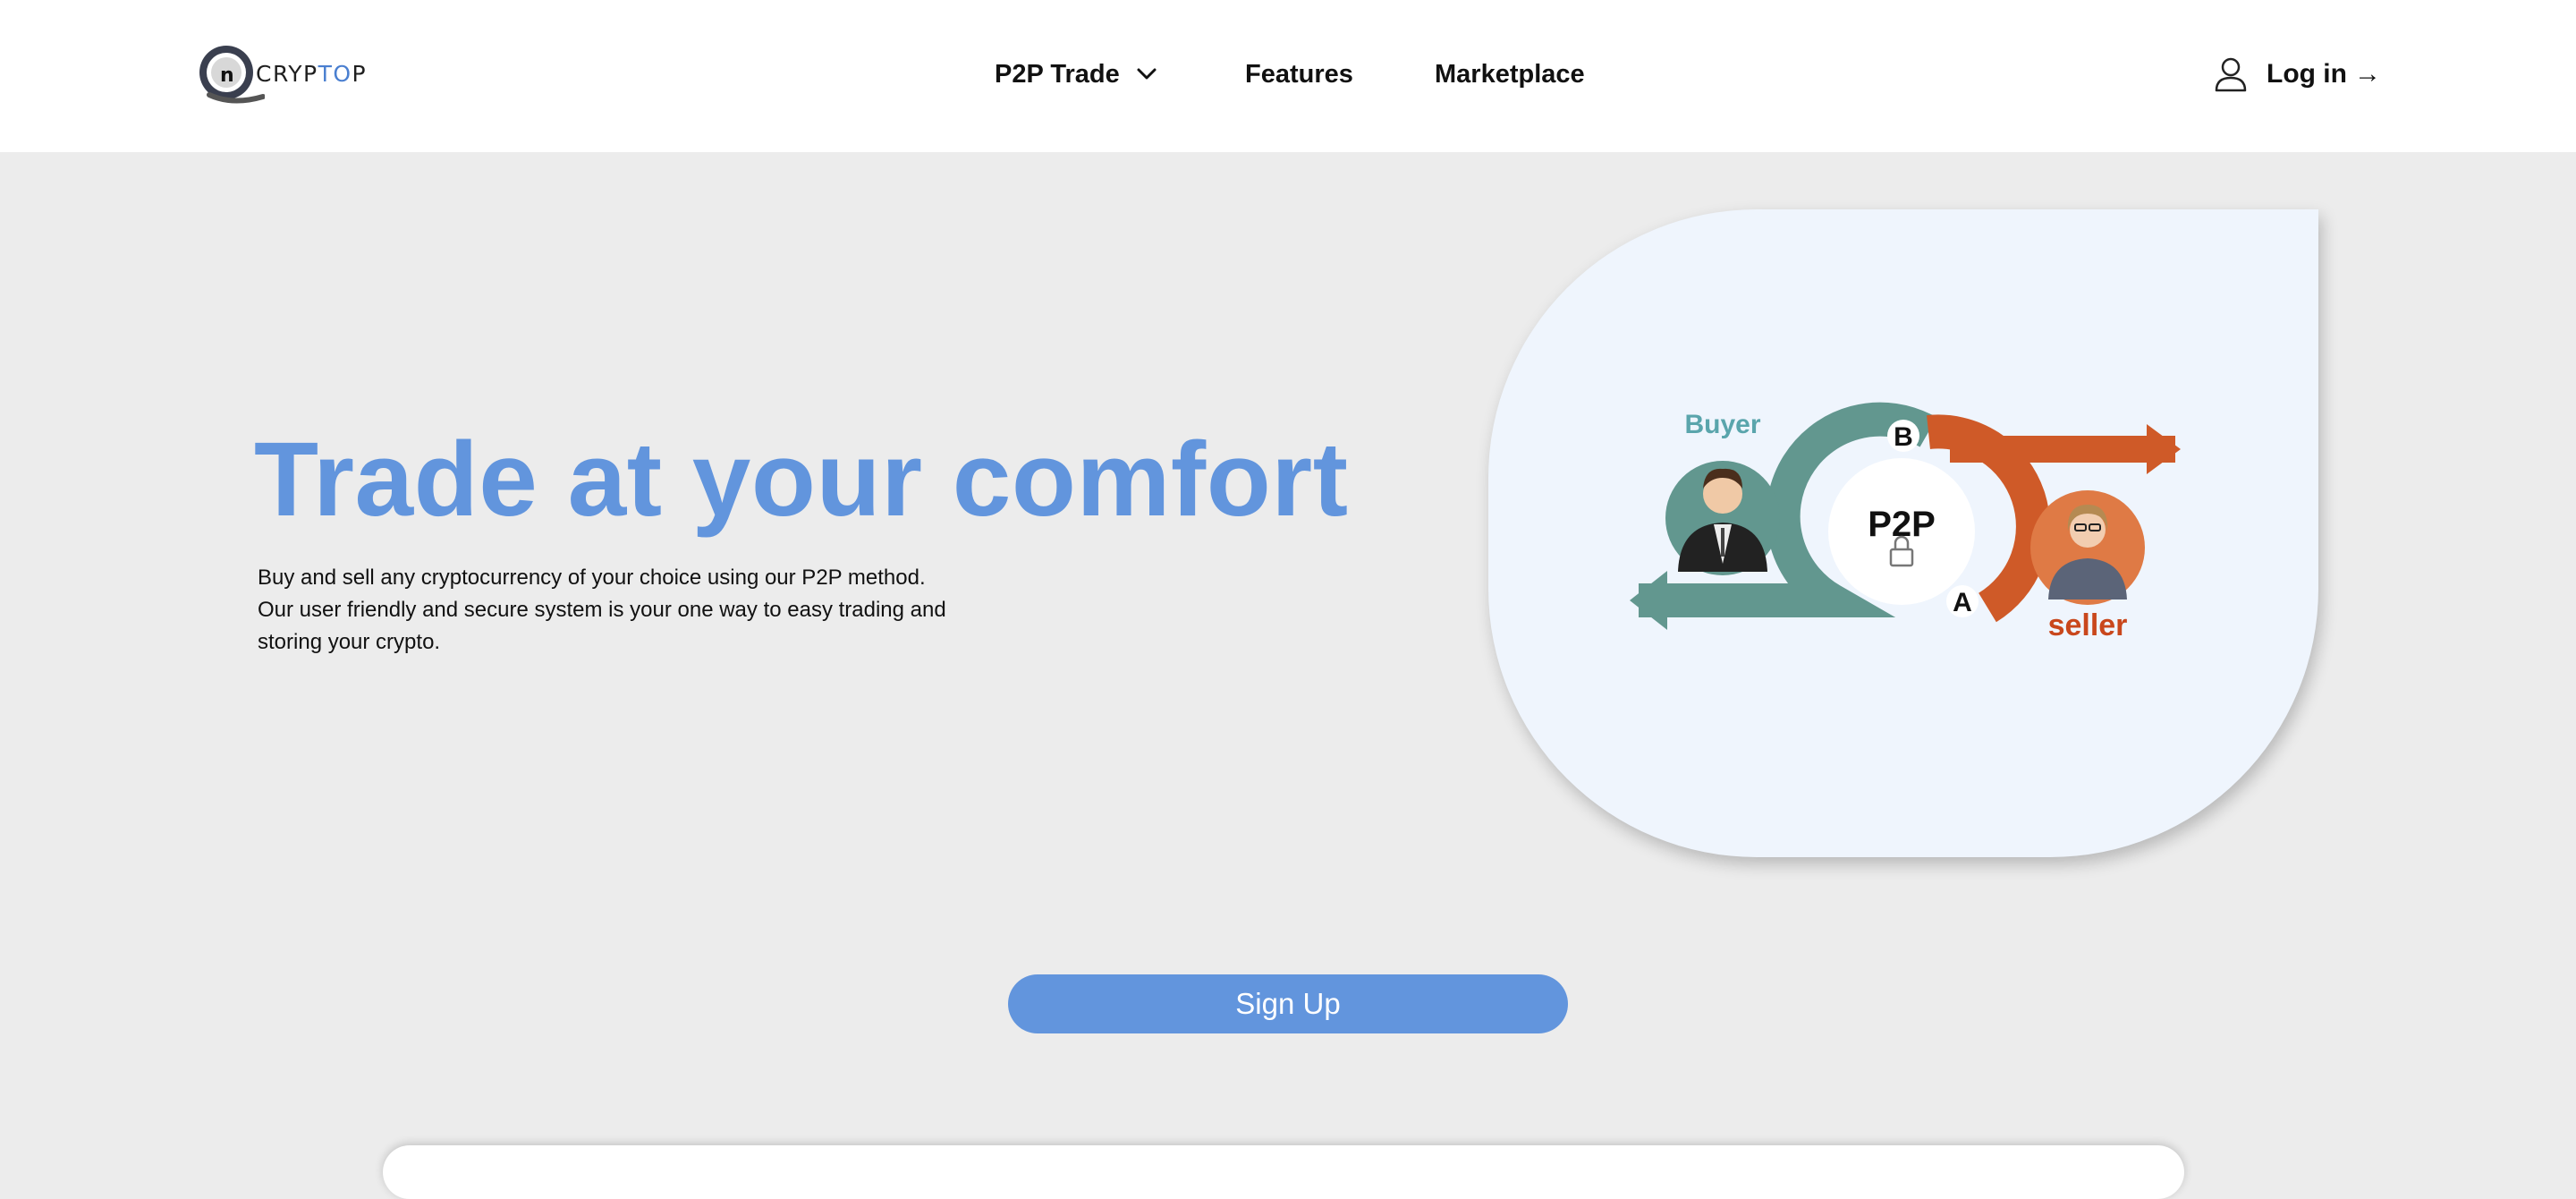 Image resolution: width=2576 pixels, height=1199 pixels. What do you see at coordinates (1147, 74) in the screenshot?
I see `chevron-down-icon` at bounding box center [1147, 74].